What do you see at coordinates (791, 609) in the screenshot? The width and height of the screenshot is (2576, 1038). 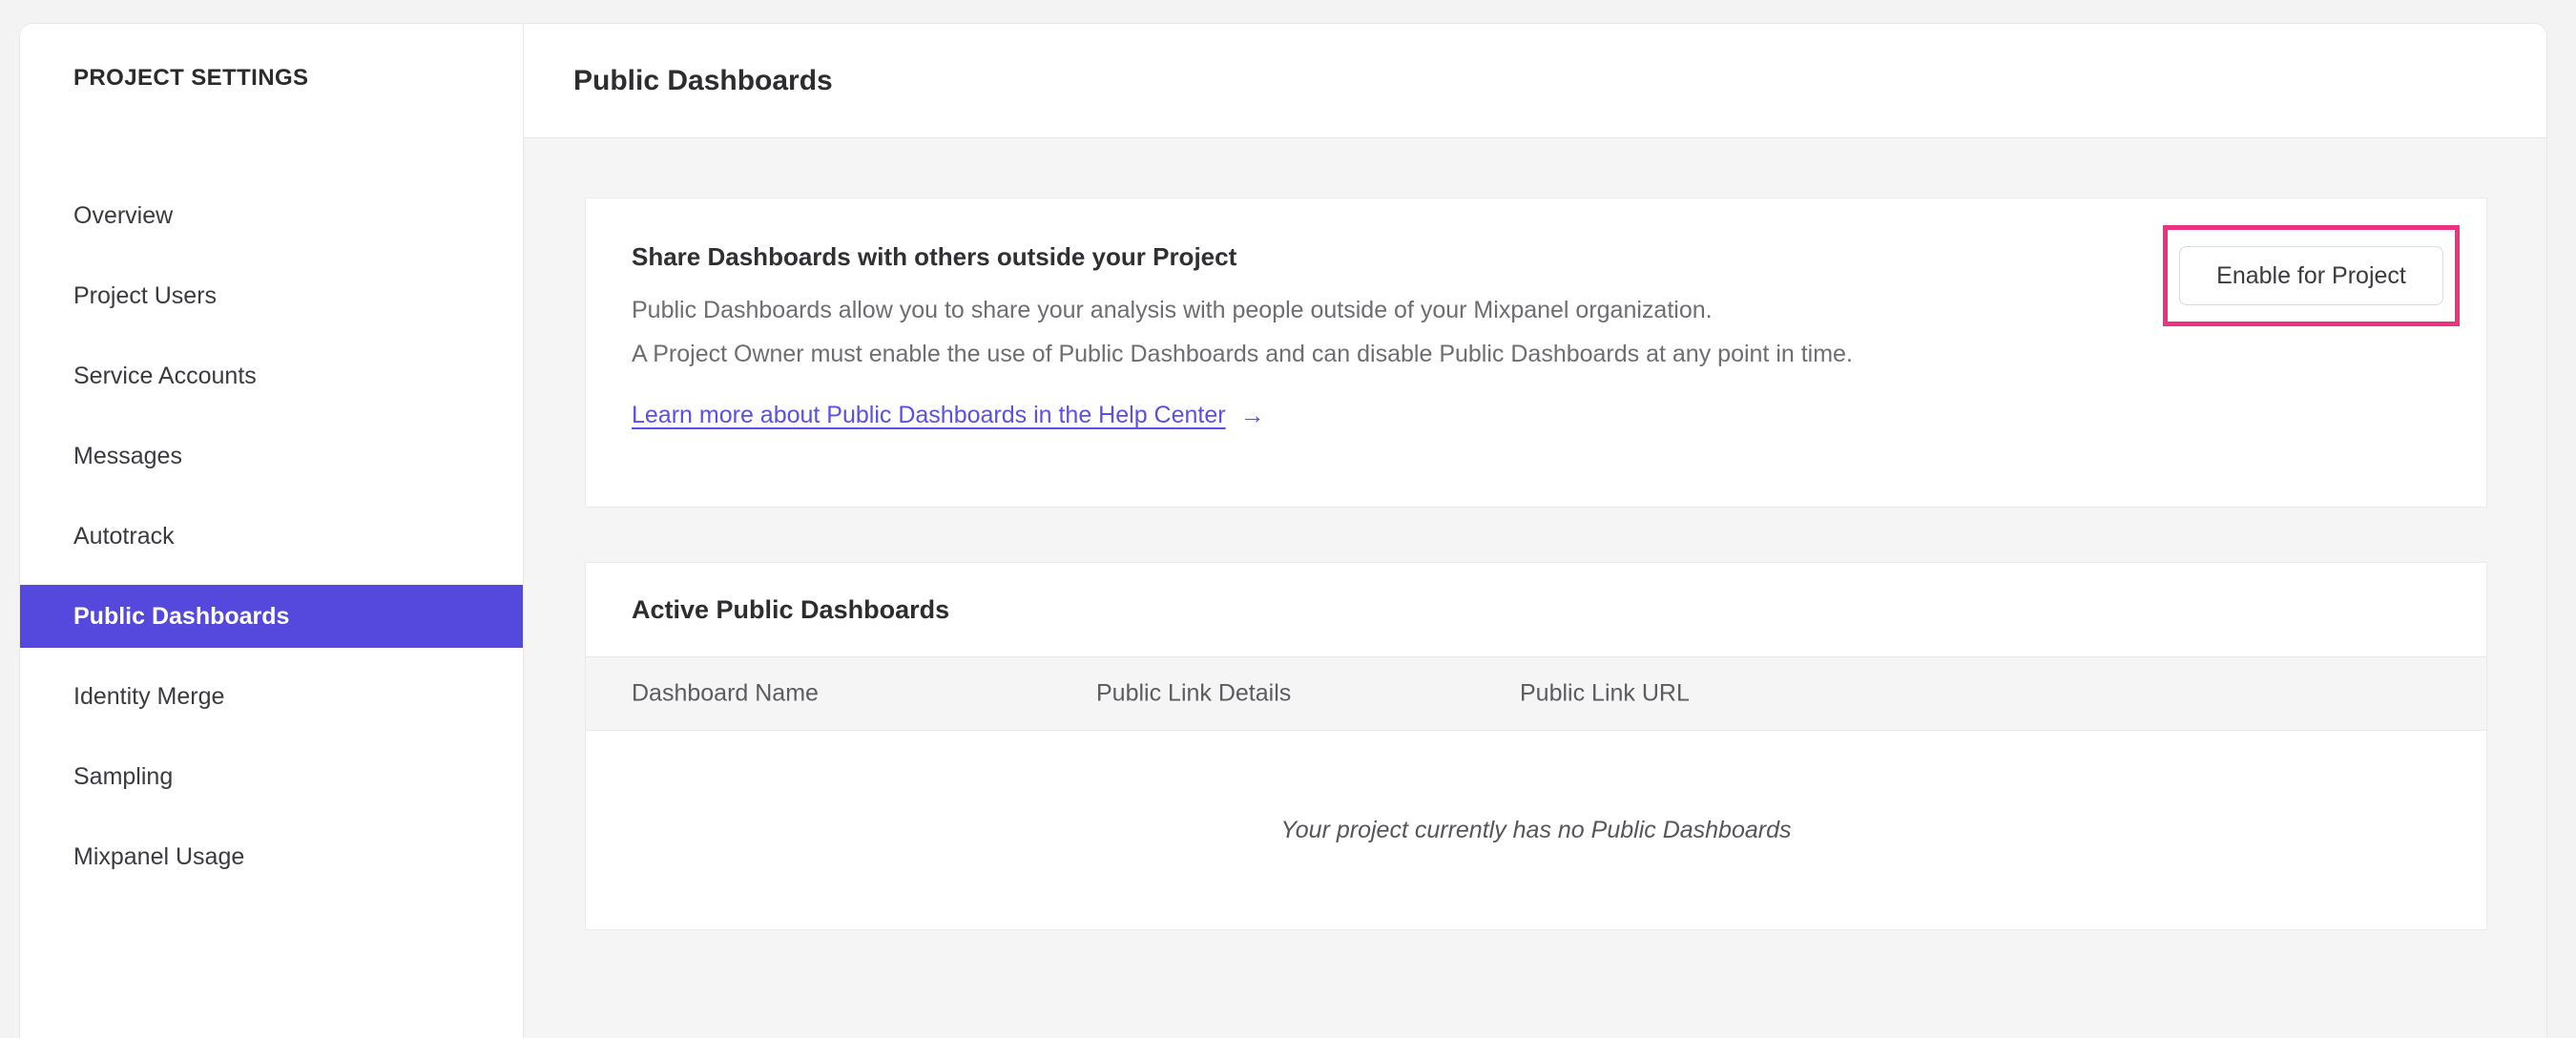 I see `active-card-heading: Active Public Dashboards` at bounding box center [791, 609].